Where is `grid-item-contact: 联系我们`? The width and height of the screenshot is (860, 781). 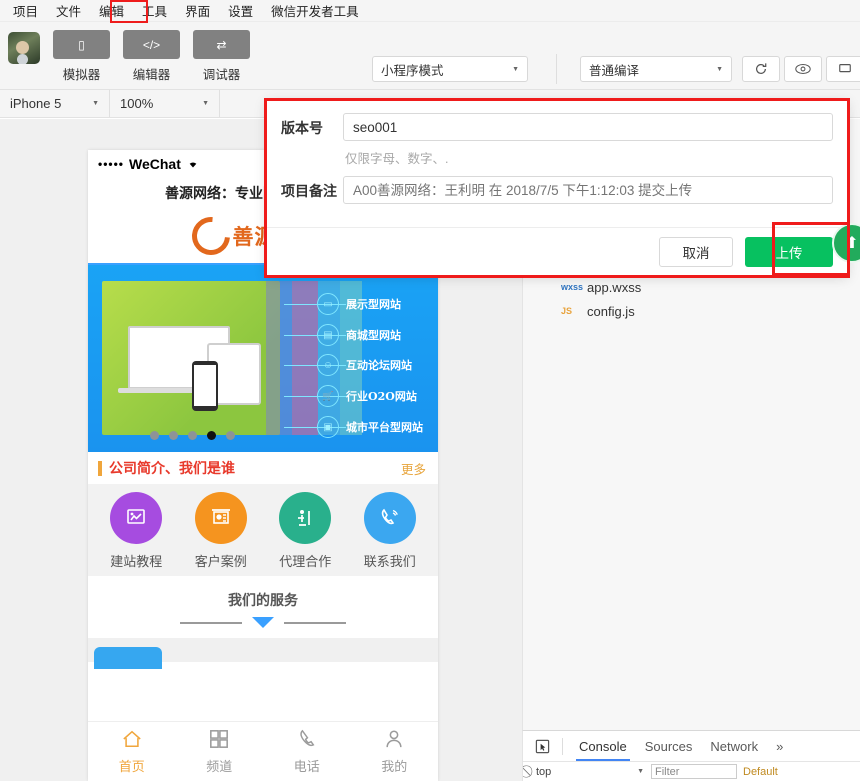
grid-item-contact: 联系我们 is located at coordinates (390, 531).